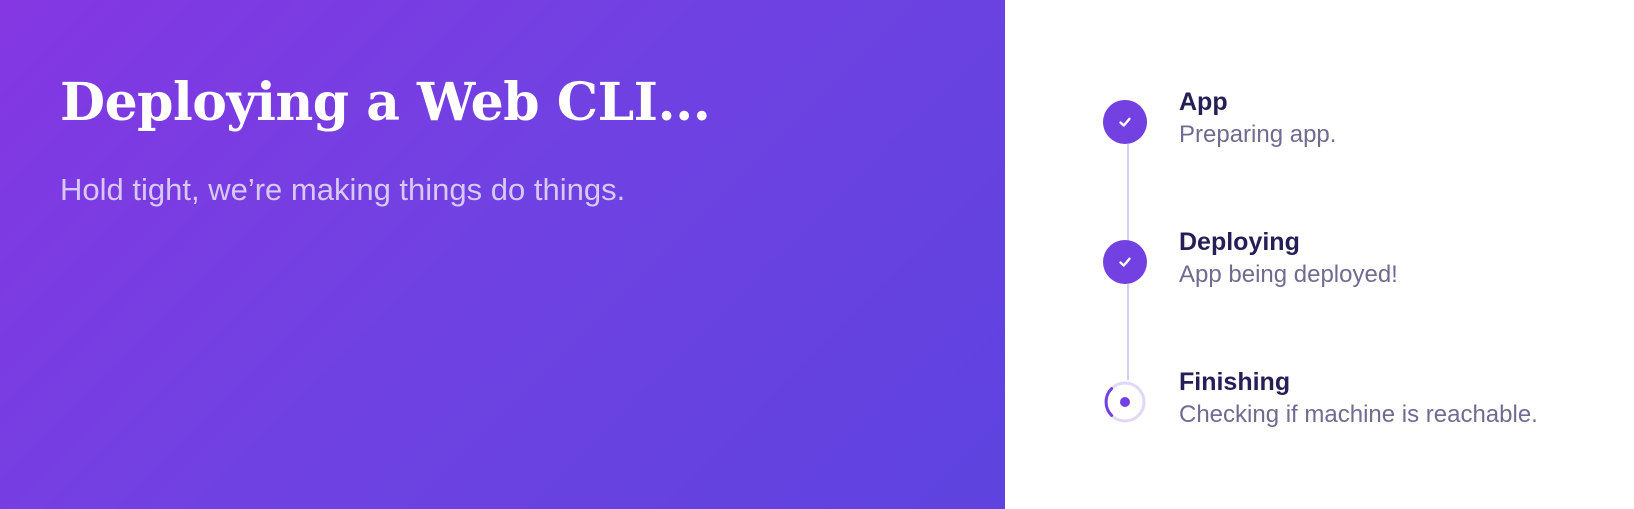 The image size is (1634, 509). What do you see at coordinates (1258, 134) in the screenshot?
I see `step-description: Preparing app.` at bounding box center [1258, 134].